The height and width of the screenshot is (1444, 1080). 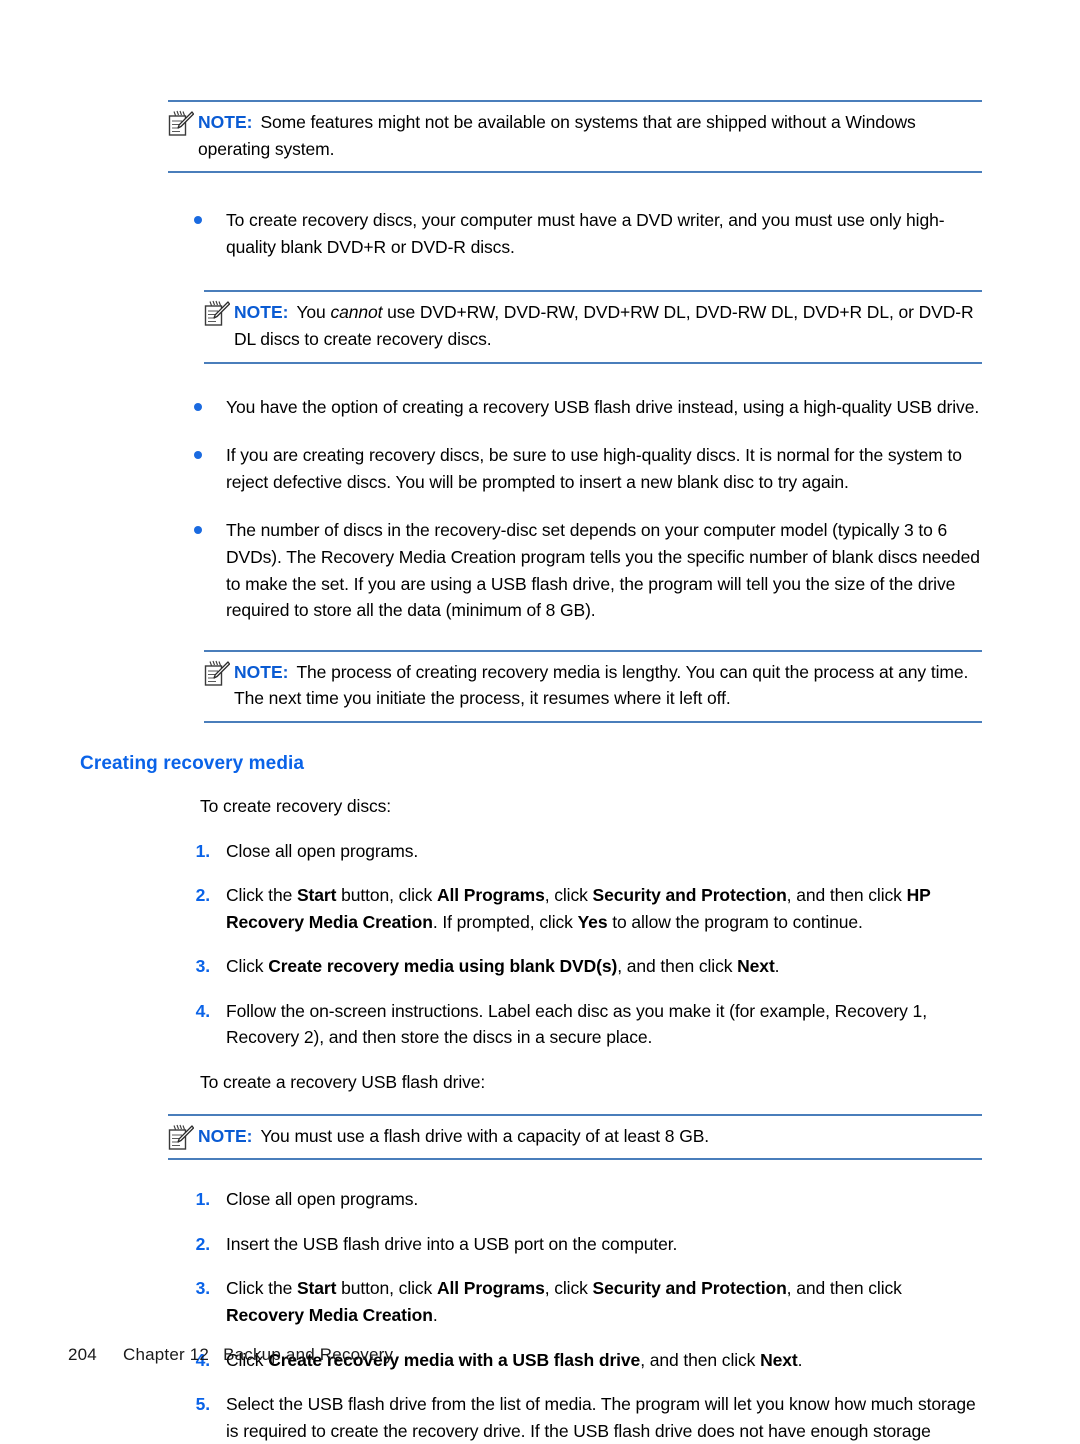 What do you see at coordinates (296, 805) in the screenshot?
I see `intro-paragraph-discs: To create recovery discs:` at bounding box center [296, 805].